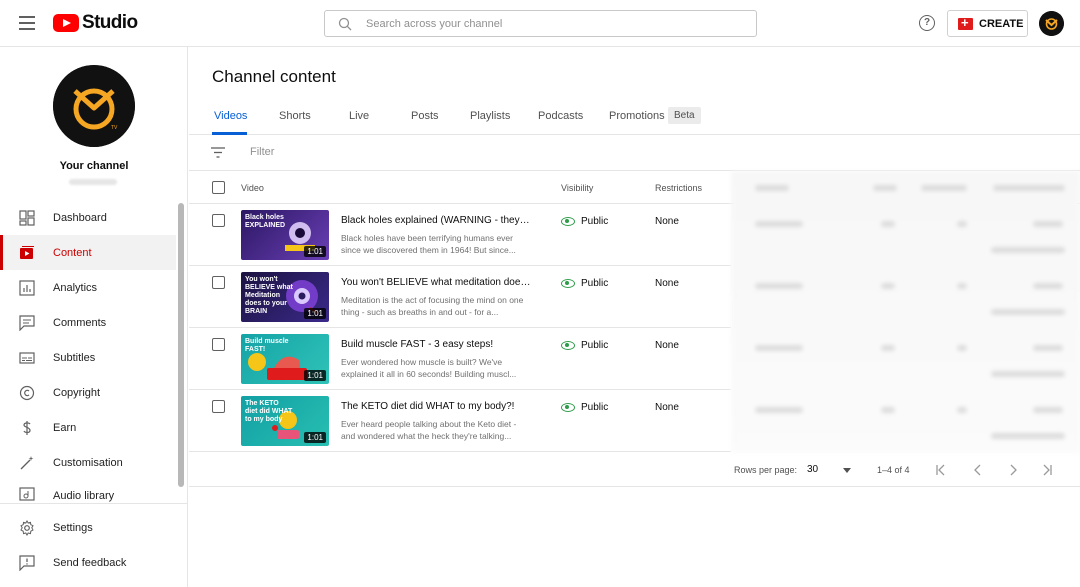  What do you see at coordinates (27, 322) in the screenshot?
I see `comments-icon` at bounding box center [27, 322].